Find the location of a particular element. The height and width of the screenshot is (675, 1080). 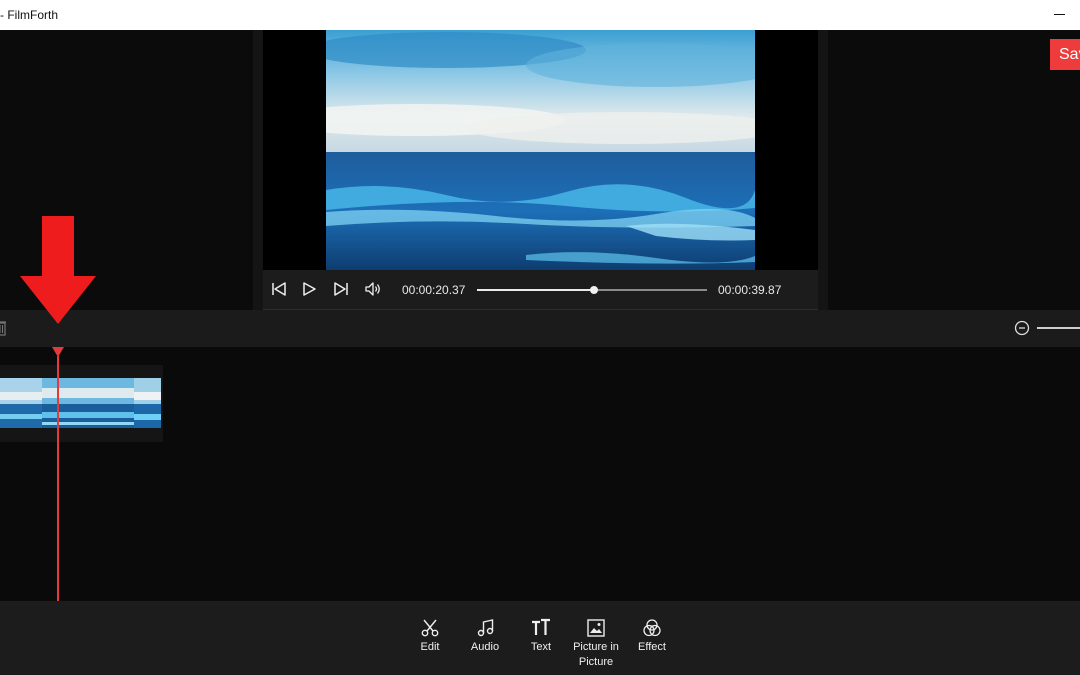

tool-label: Audio is located at coordinates (485, 647).